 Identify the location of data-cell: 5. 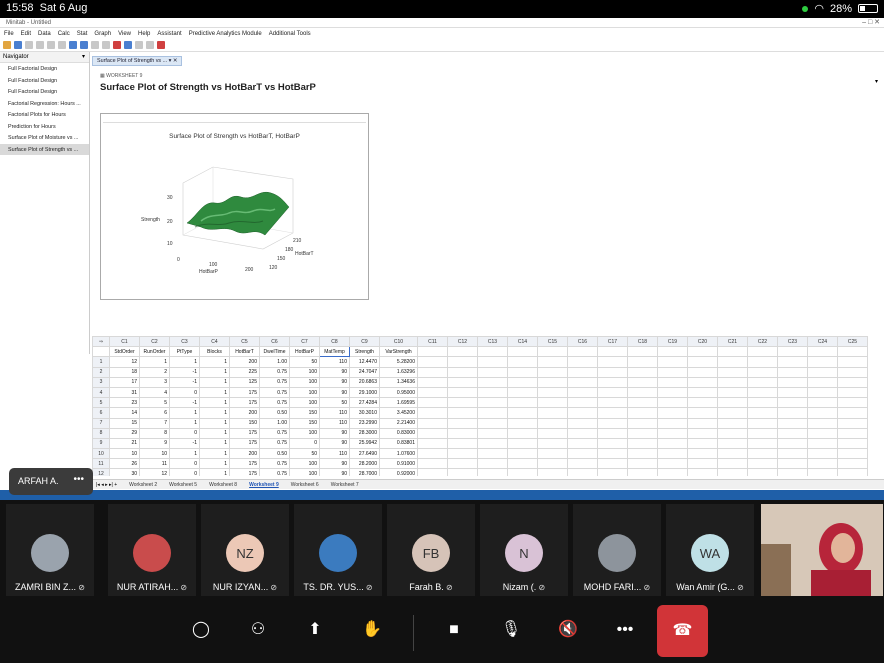
(154, 403).